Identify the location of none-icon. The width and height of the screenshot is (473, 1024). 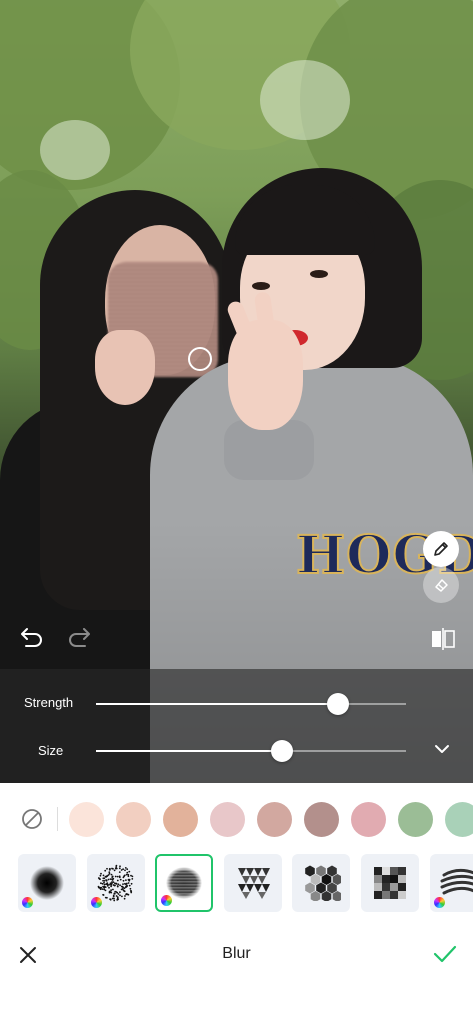
(32, 819).